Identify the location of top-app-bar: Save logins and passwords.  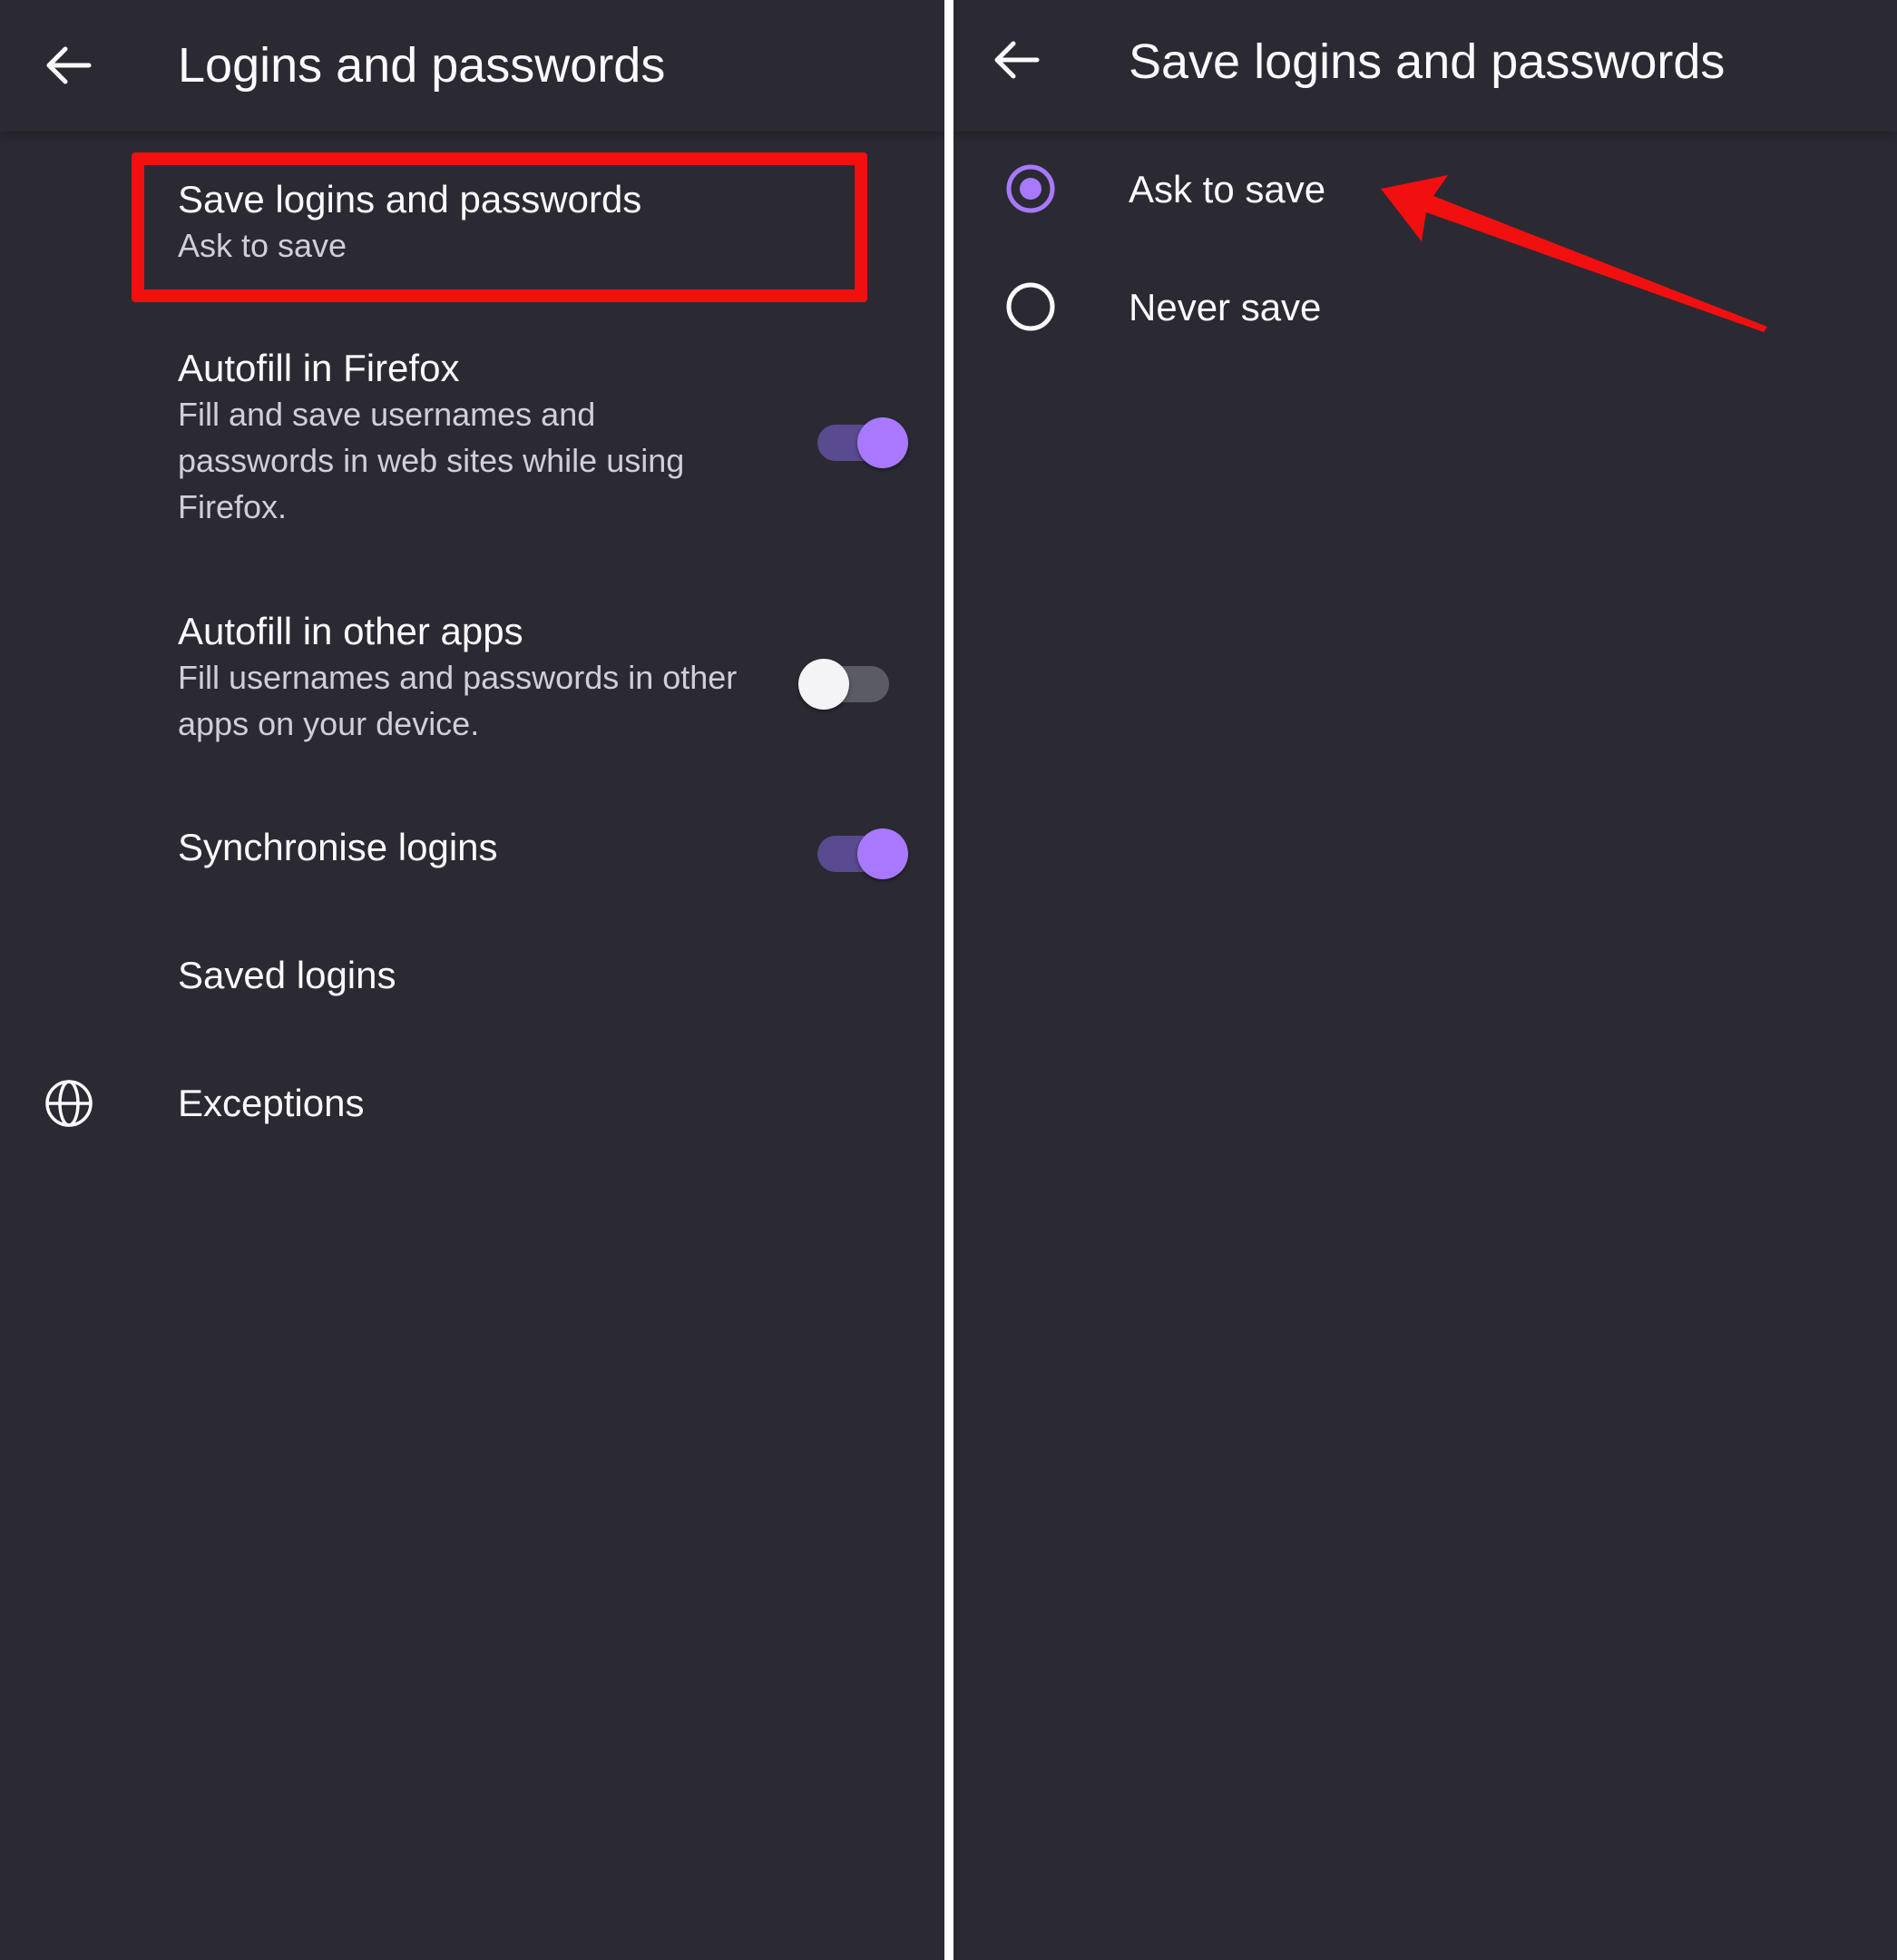
(1425, 66).